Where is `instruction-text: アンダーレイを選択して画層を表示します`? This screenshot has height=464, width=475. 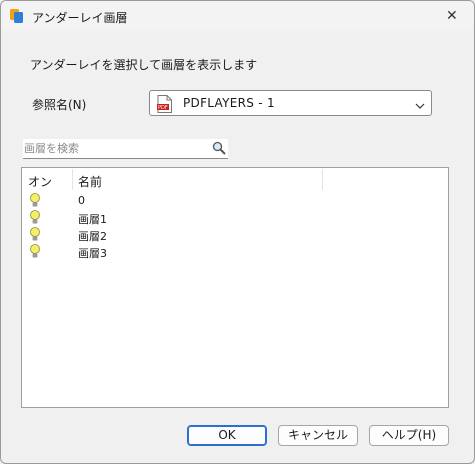 instruction-text: アンダーレイを選択して画層を表示します is located at coordinates (144, 65).